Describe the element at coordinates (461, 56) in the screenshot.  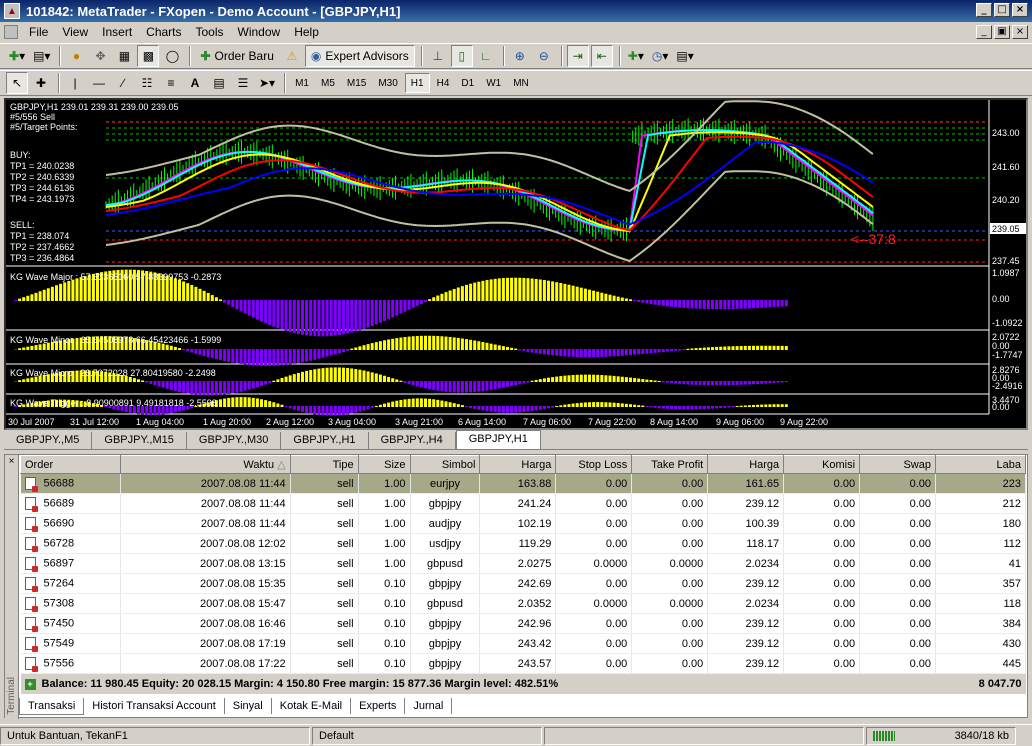
I see `candlestick-chart-icon: ▯` at that location.